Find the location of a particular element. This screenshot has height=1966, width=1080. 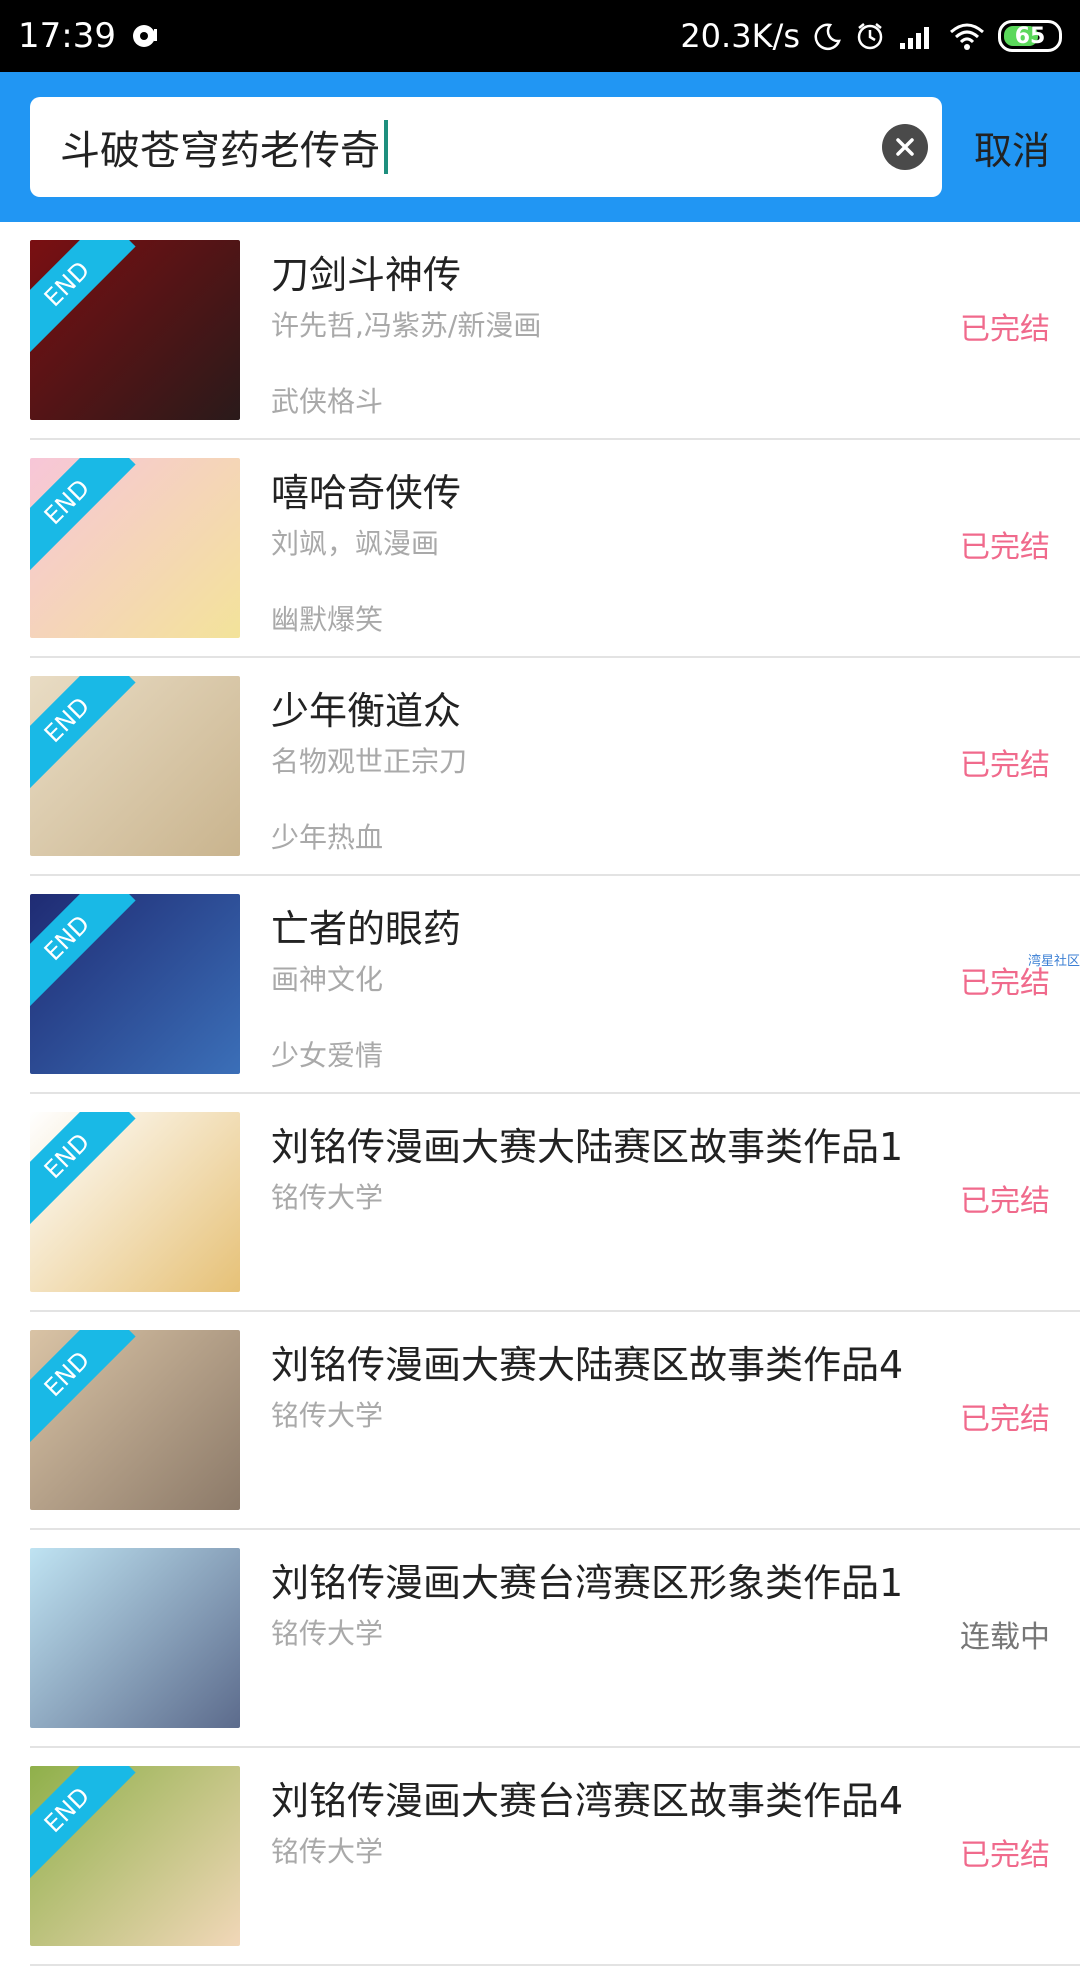

list-item: END 刀剑斗神传许先哲,冯紫苏/新漫画 武侠格斗 已完结 is located at coordinates (555, 331).